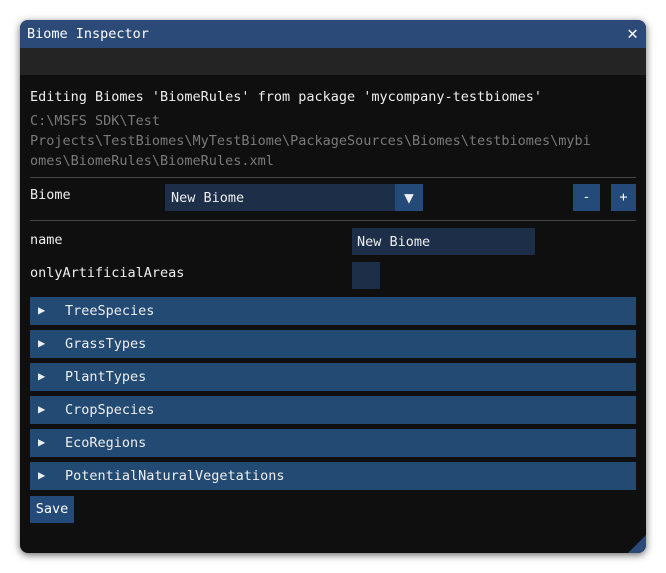 This screenshot has height=573, width=666. I want to click on biome-selected: New Biome, so click(208, 198).